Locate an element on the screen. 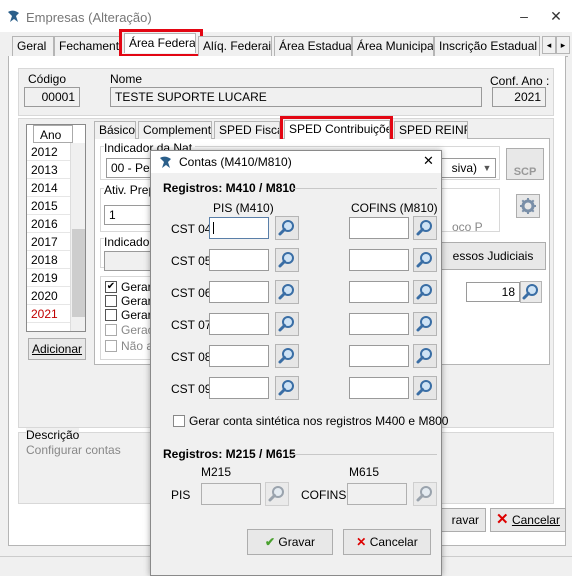 The height and width of the screenshot is (576, 572). dropdown-arrow-icon: ▼ is located at coordinates (487, 168).